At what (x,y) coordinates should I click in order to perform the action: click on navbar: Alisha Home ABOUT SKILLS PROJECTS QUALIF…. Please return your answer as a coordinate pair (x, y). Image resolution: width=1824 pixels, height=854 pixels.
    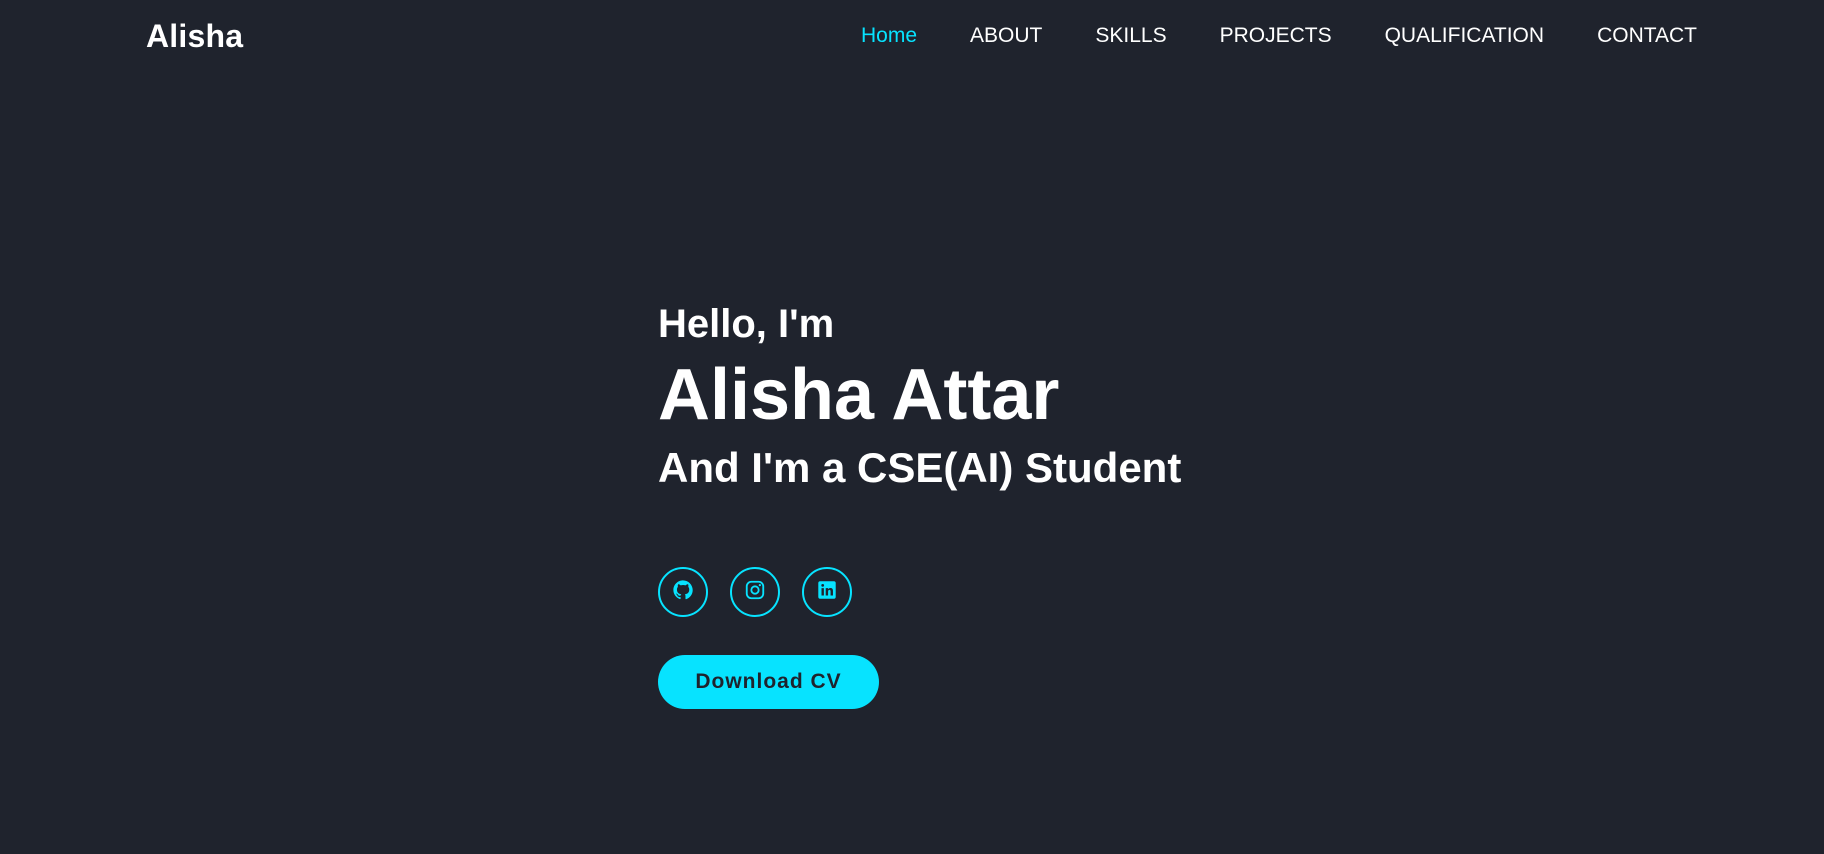
    Looking at the image, I should click on (912, 39).